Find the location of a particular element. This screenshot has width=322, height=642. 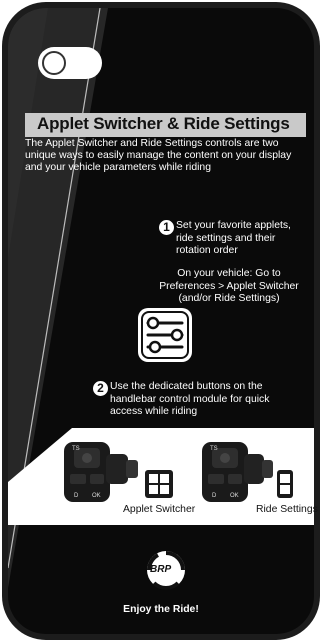

step-1-badge: 1 is located at coordinates (166, 227).